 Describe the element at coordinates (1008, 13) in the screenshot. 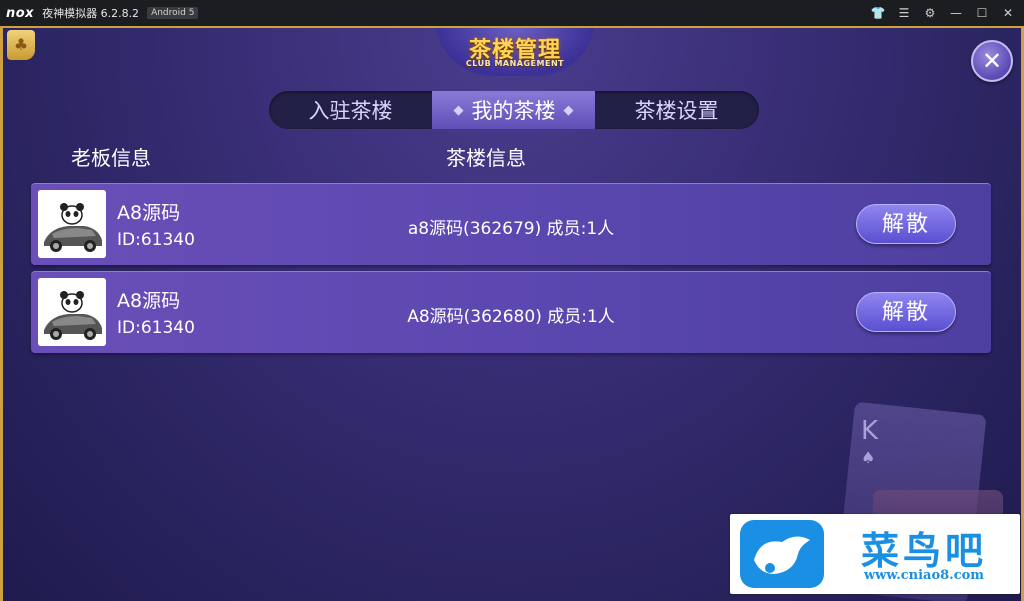

I see `close-icon: ✕` at that location.